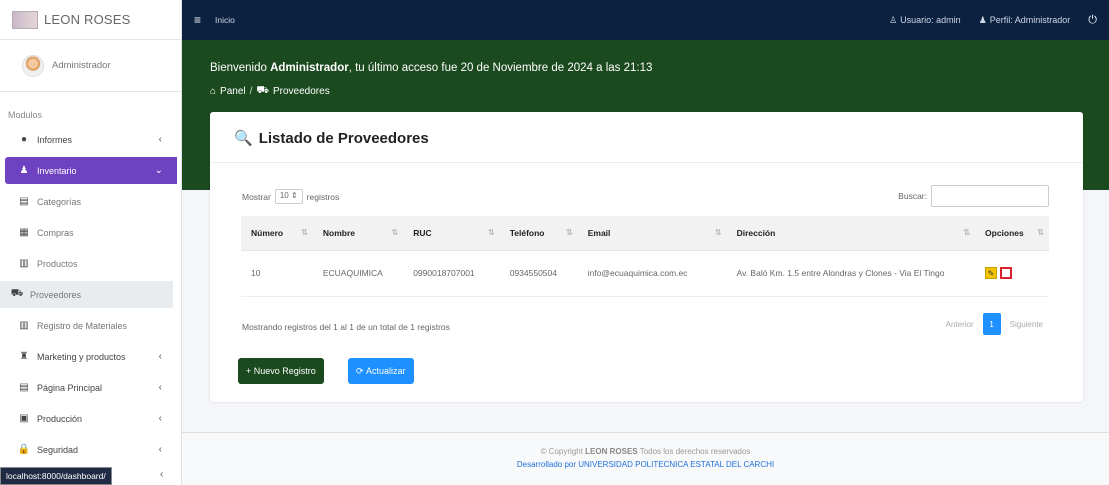 The width and height of the screenshot is (1109, 485). What do you see at coordinates (213, 91) in the screenshot?
I see `home-icon: ⌂` at bounding box center [213, 91].